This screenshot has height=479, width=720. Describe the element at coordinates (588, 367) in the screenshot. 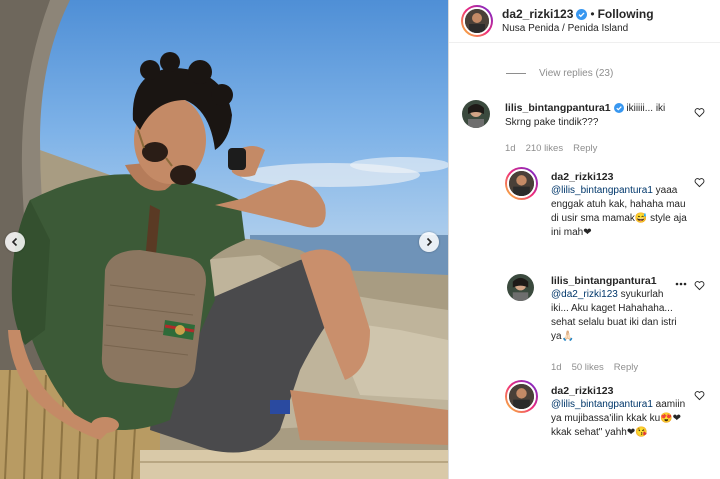

I see `reply-likes: 50 likes` at that location.